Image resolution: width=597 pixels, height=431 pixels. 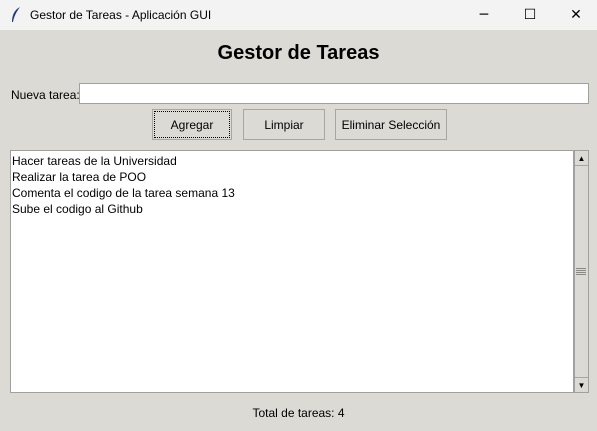 What do you see at coordinates (334, 93) in the screenshot?
I see `new-task-input` at bounding box center [334, 93].